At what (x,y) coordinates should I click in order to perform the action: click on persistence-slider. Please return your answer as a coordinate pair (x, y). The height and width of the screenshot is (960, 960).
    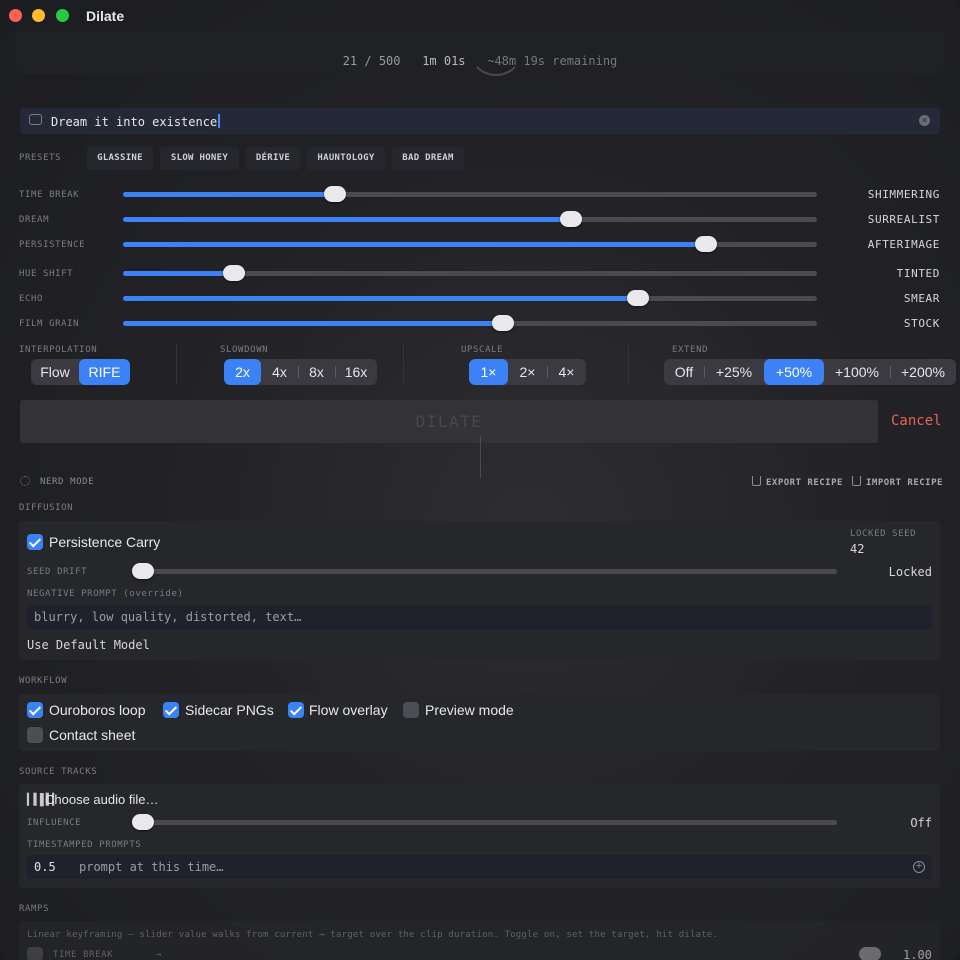
    Looking at the image, I should click on (470, 244).